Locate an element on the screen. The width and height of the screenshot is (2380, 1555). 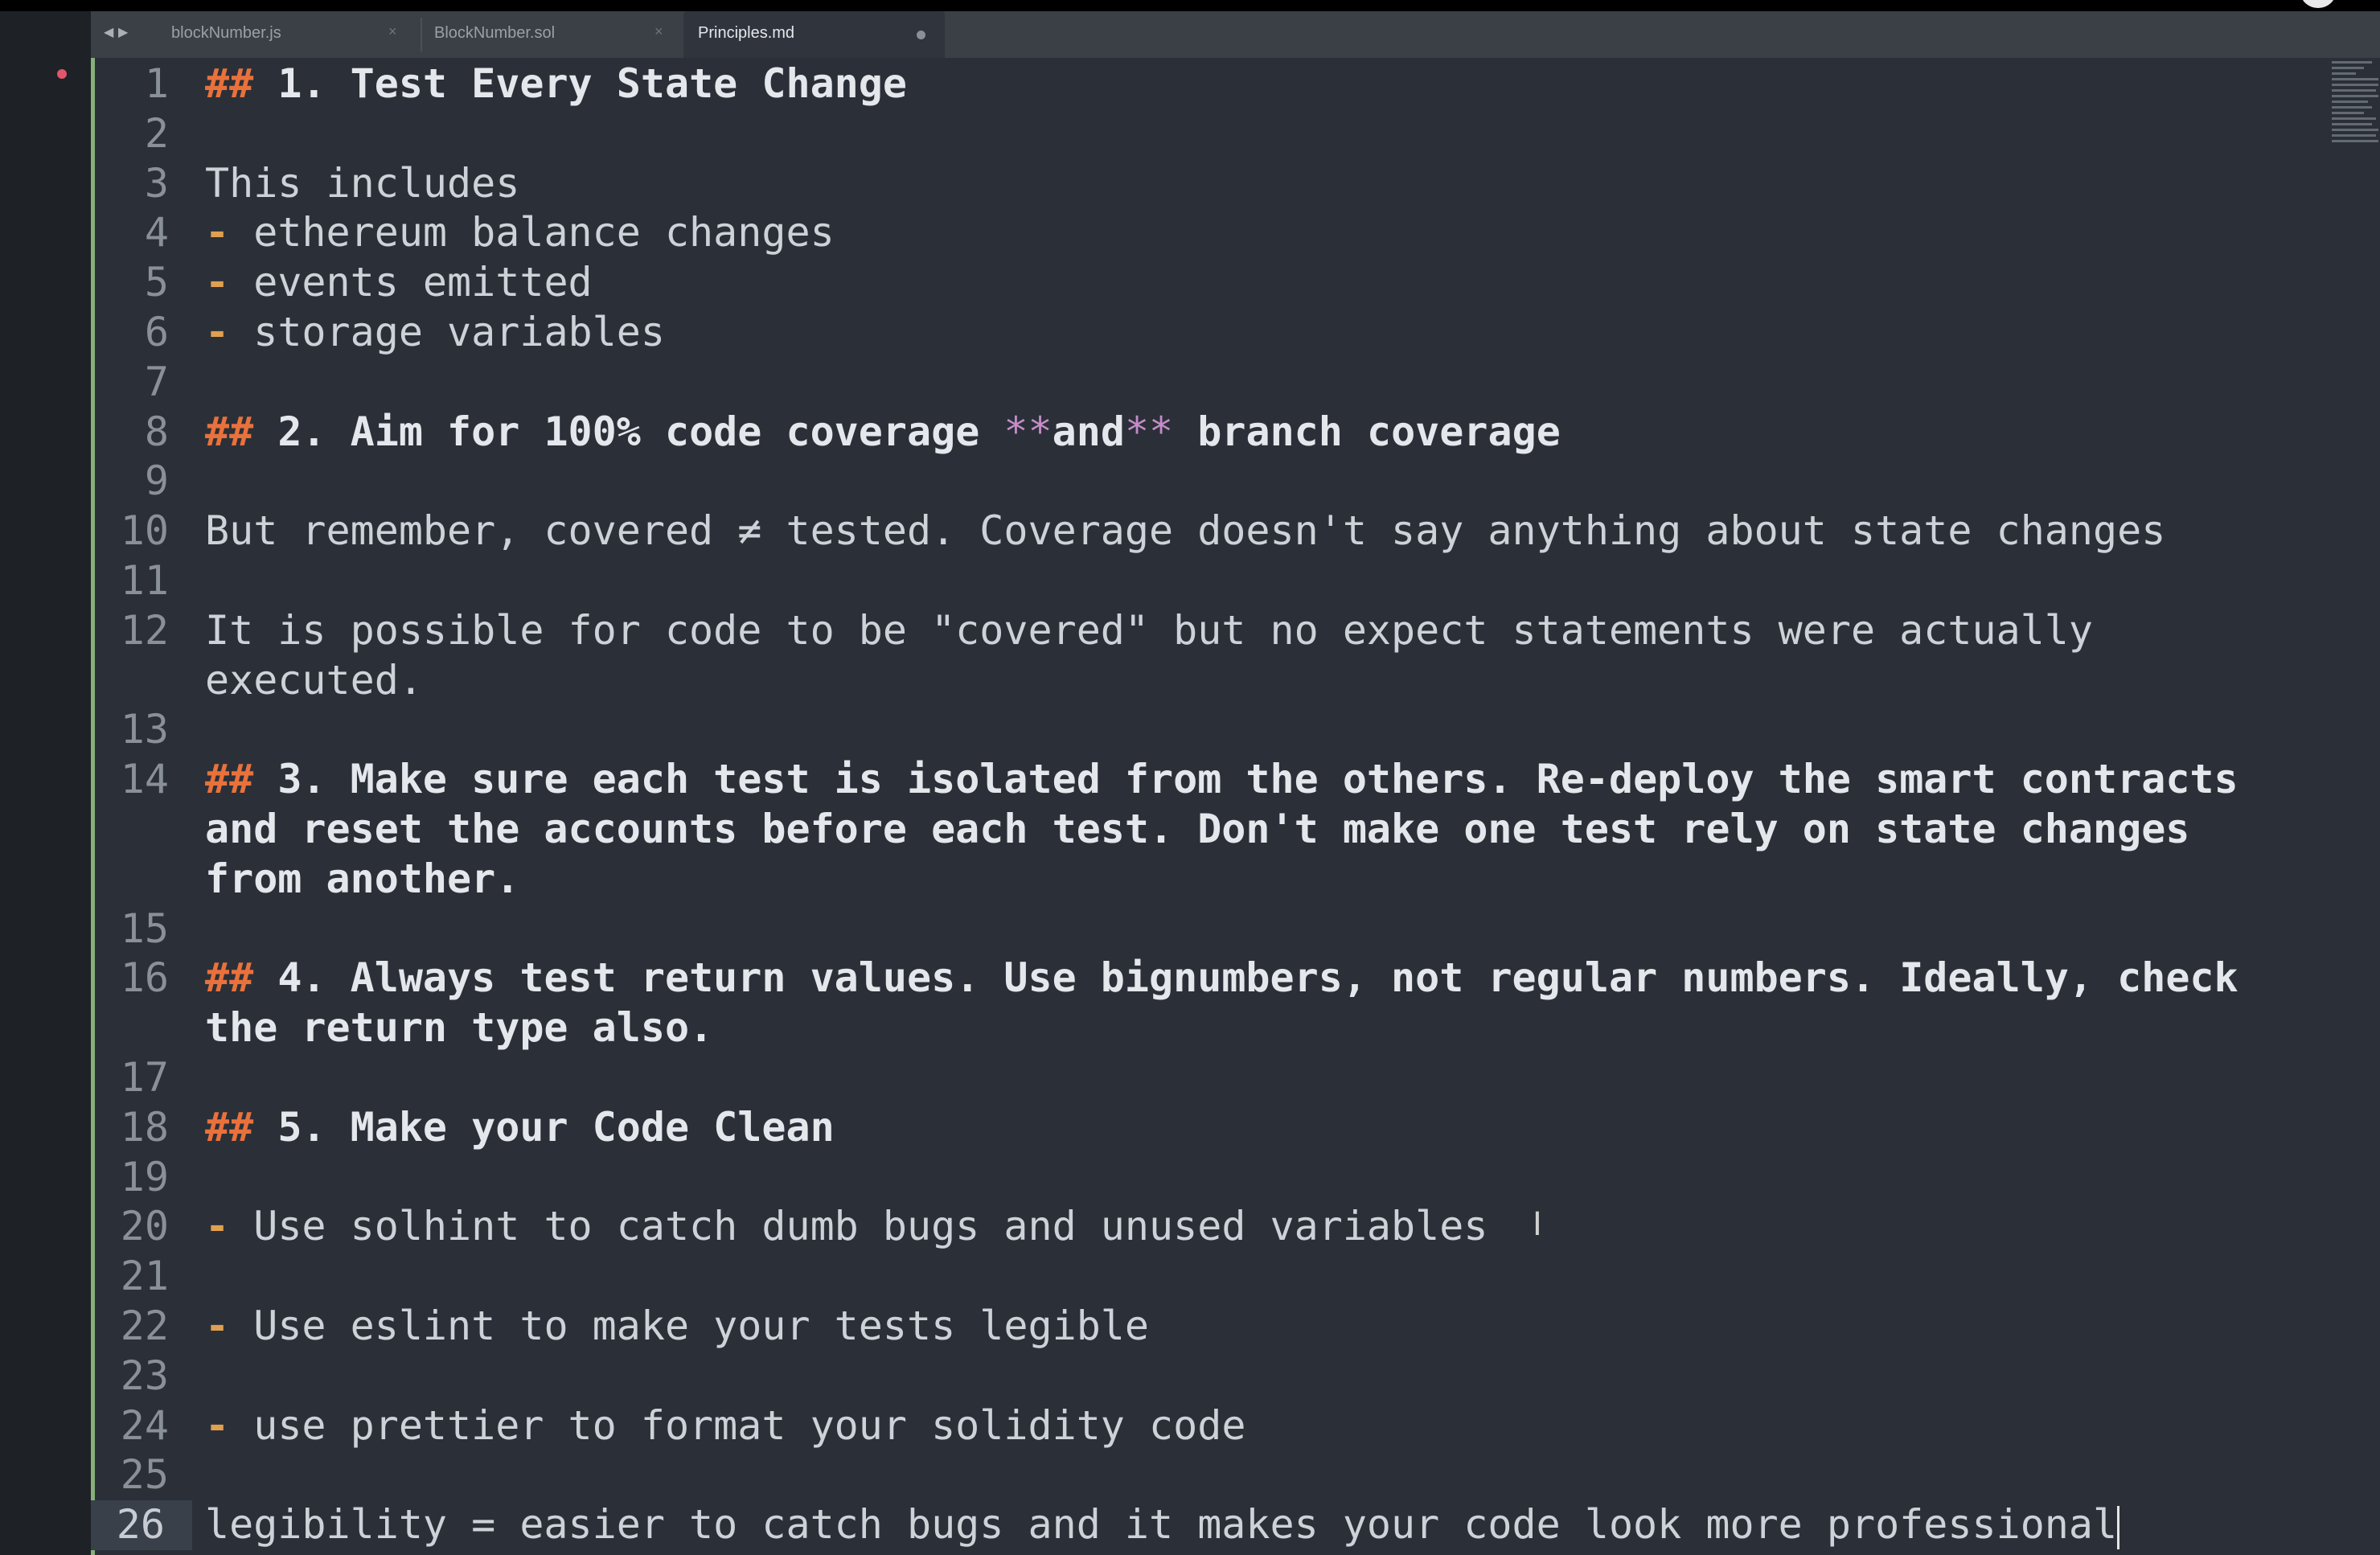
record-indicator is located at coordinates (2318, 4).